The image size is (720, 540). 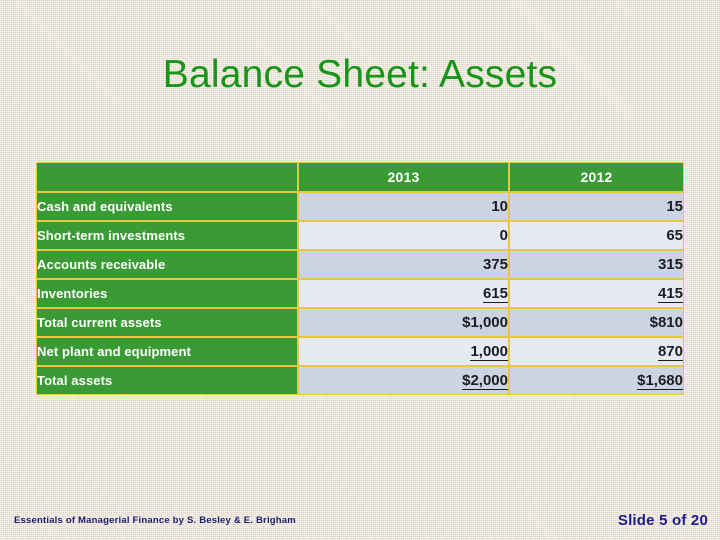 What do you see at coordinates (674, 206) in the screenshot?
I see `value-text: 15` at bounding box center [674, 206].